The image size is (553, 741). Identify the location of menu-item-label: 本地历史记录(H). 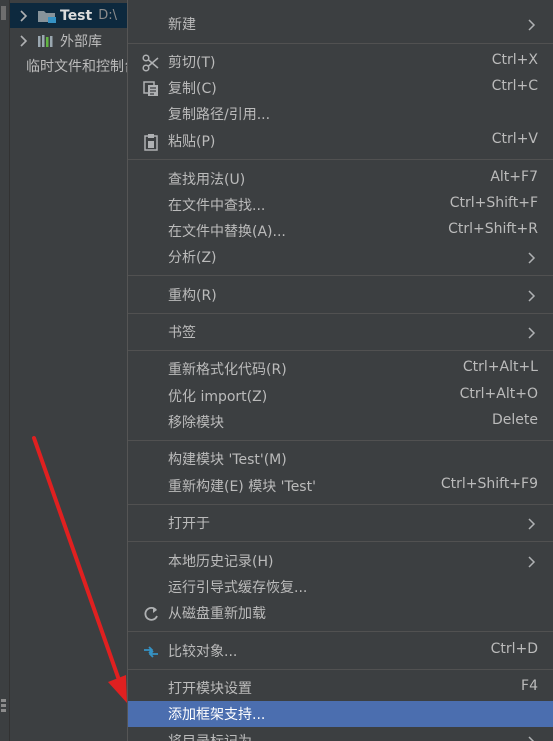
(221, 562).